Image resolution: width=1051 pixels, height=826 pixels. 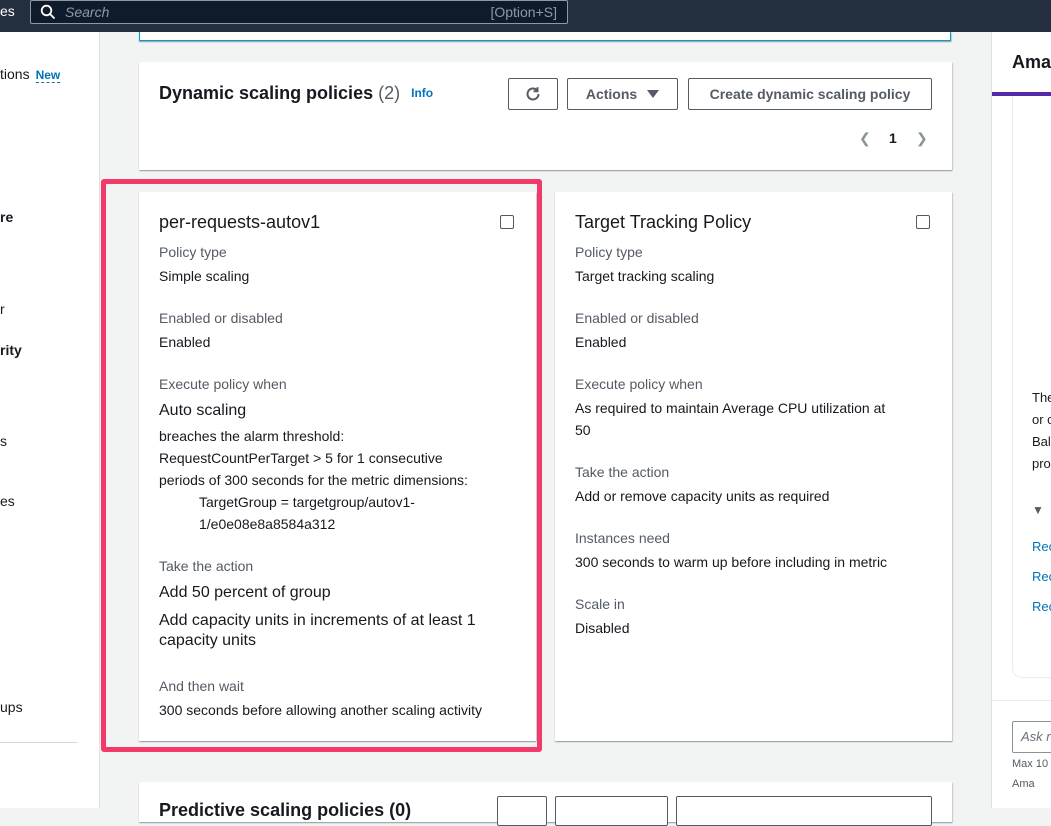 I want to click on predictive-actions-button, so click(x=611, y=811).